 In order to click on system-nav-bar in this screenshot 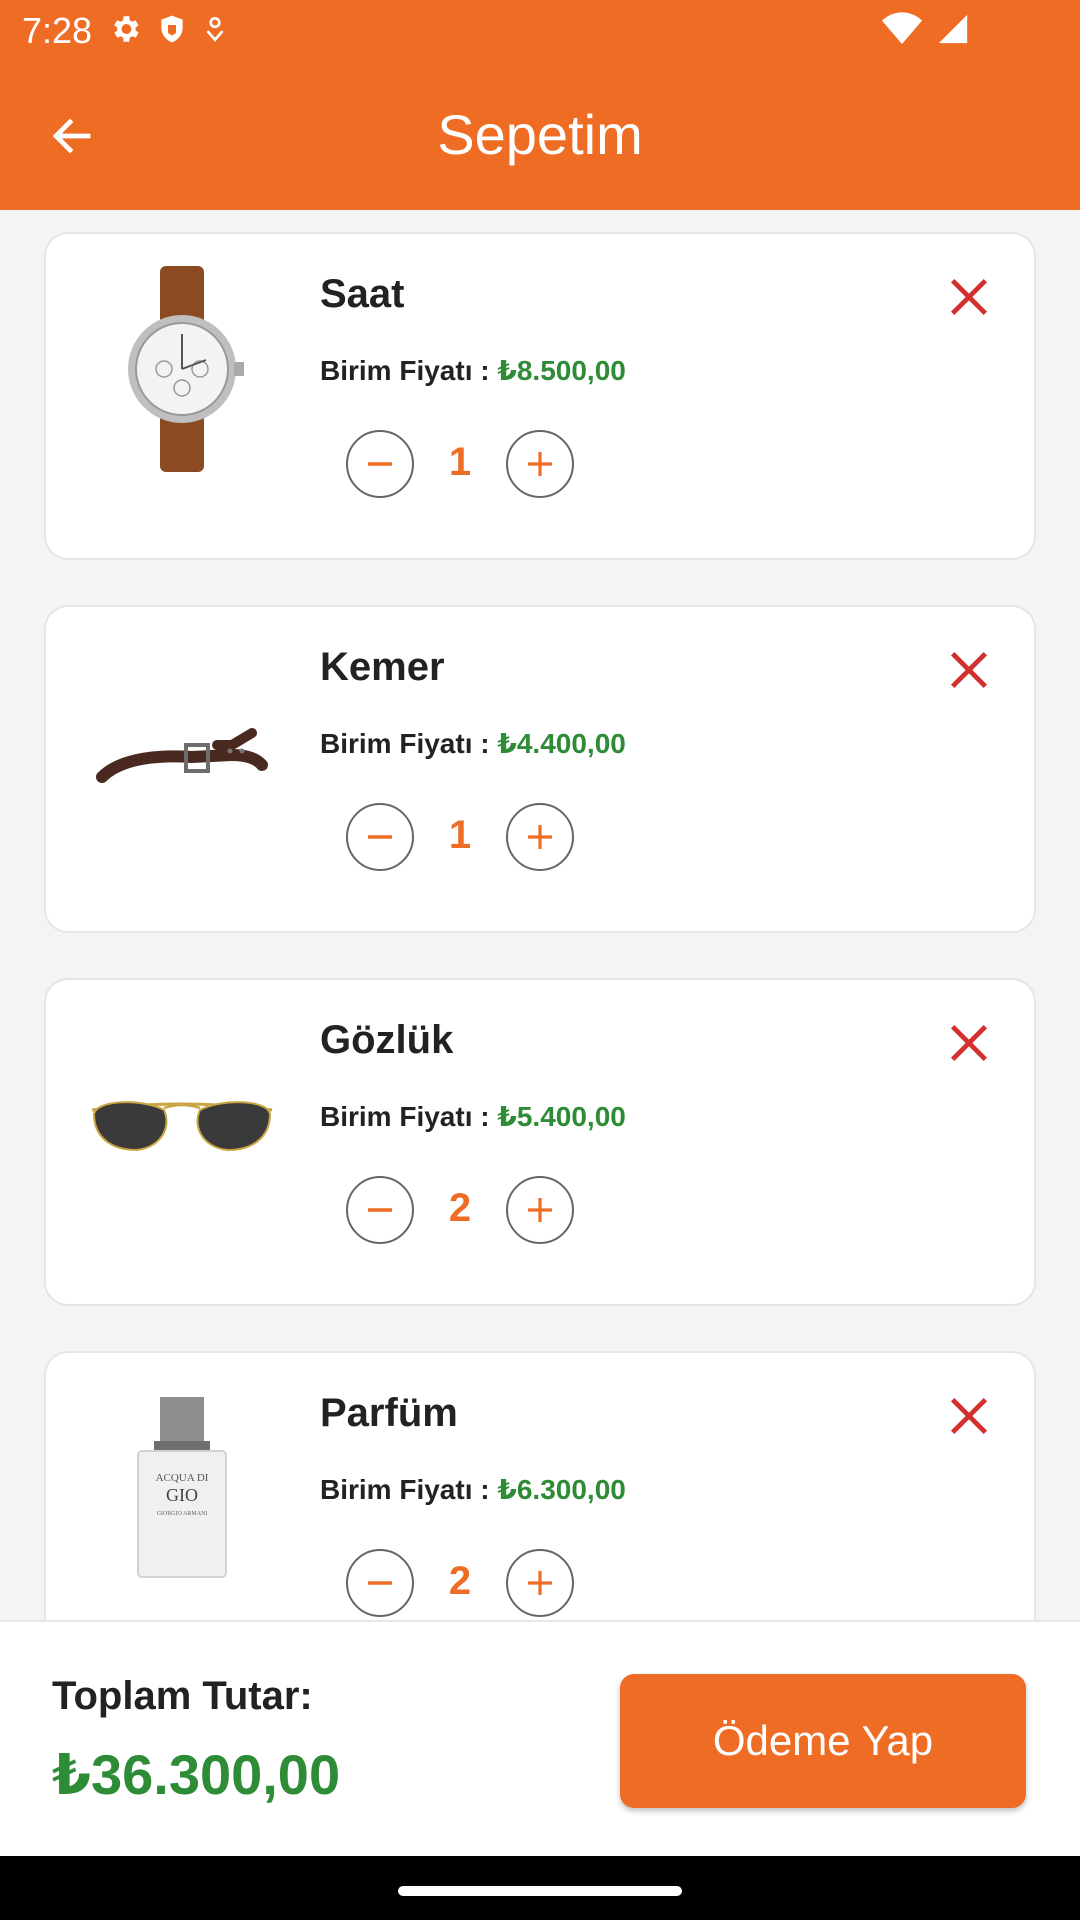, I will do `click(540, 1888)`.